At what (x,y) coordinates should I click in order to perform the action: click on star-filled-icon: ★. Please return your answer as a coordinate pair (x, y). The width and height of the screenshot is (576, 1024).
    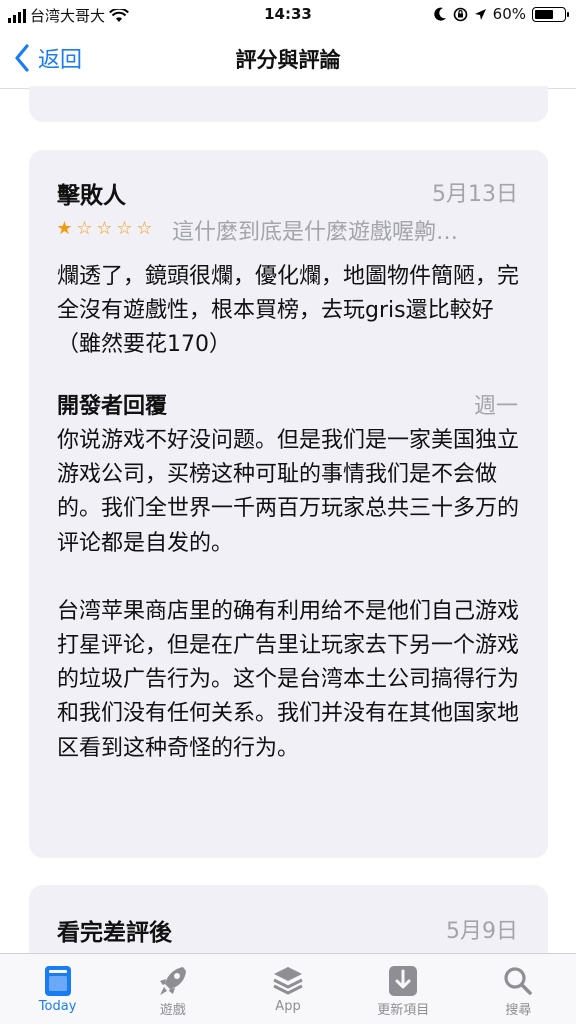
    Looking at the image, I should click on (64, 228).